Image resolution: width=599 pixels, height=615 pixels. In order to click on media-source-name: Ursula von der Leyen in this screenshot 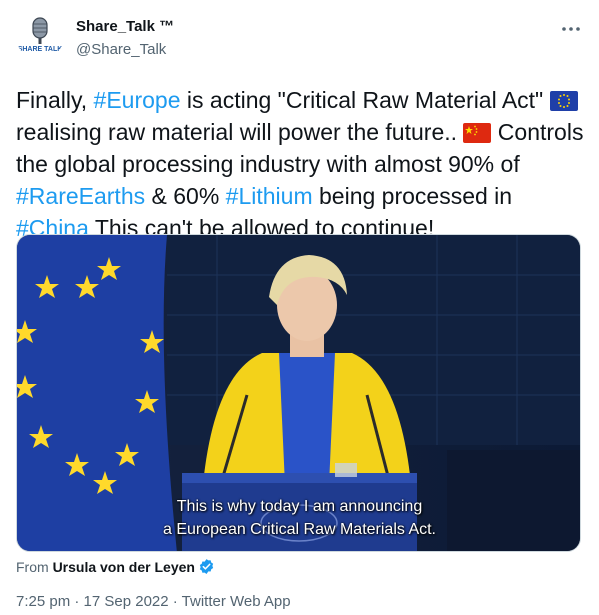, I will do `click(124, 567)`.